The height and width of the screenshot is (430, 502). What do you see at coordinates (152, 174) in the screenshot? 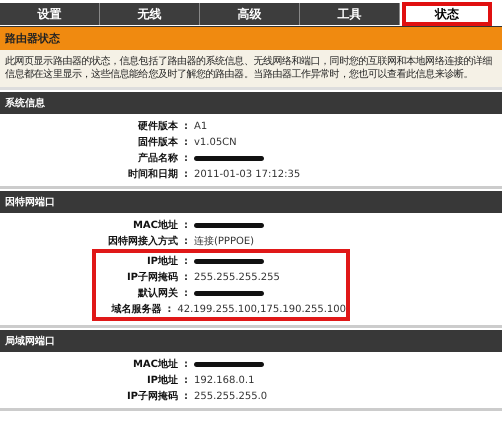
I see `field-label: 时间和日期` at bounding box center [152, 174].